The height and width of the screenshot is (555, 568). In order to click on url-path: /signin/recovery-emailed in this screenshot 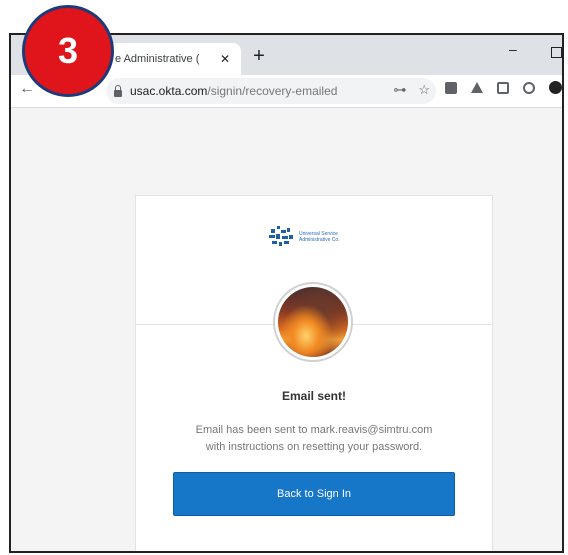, I will do `click(272, 91)`.